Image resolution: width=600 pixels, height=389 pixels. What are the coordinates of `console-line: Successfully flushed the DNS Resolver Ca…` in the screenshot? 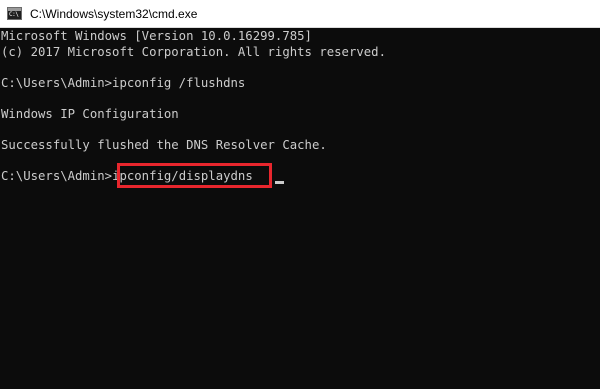 It's located at (164, 145).